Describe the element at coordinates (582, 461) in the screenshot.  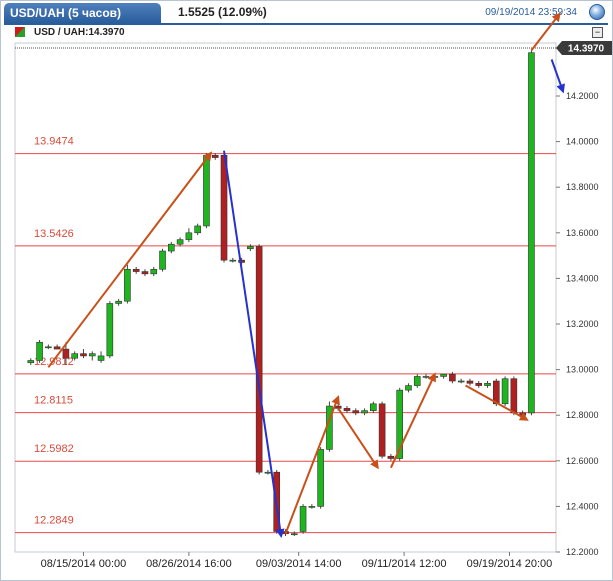
I see `y-tick-label: 12.6000` at that location.